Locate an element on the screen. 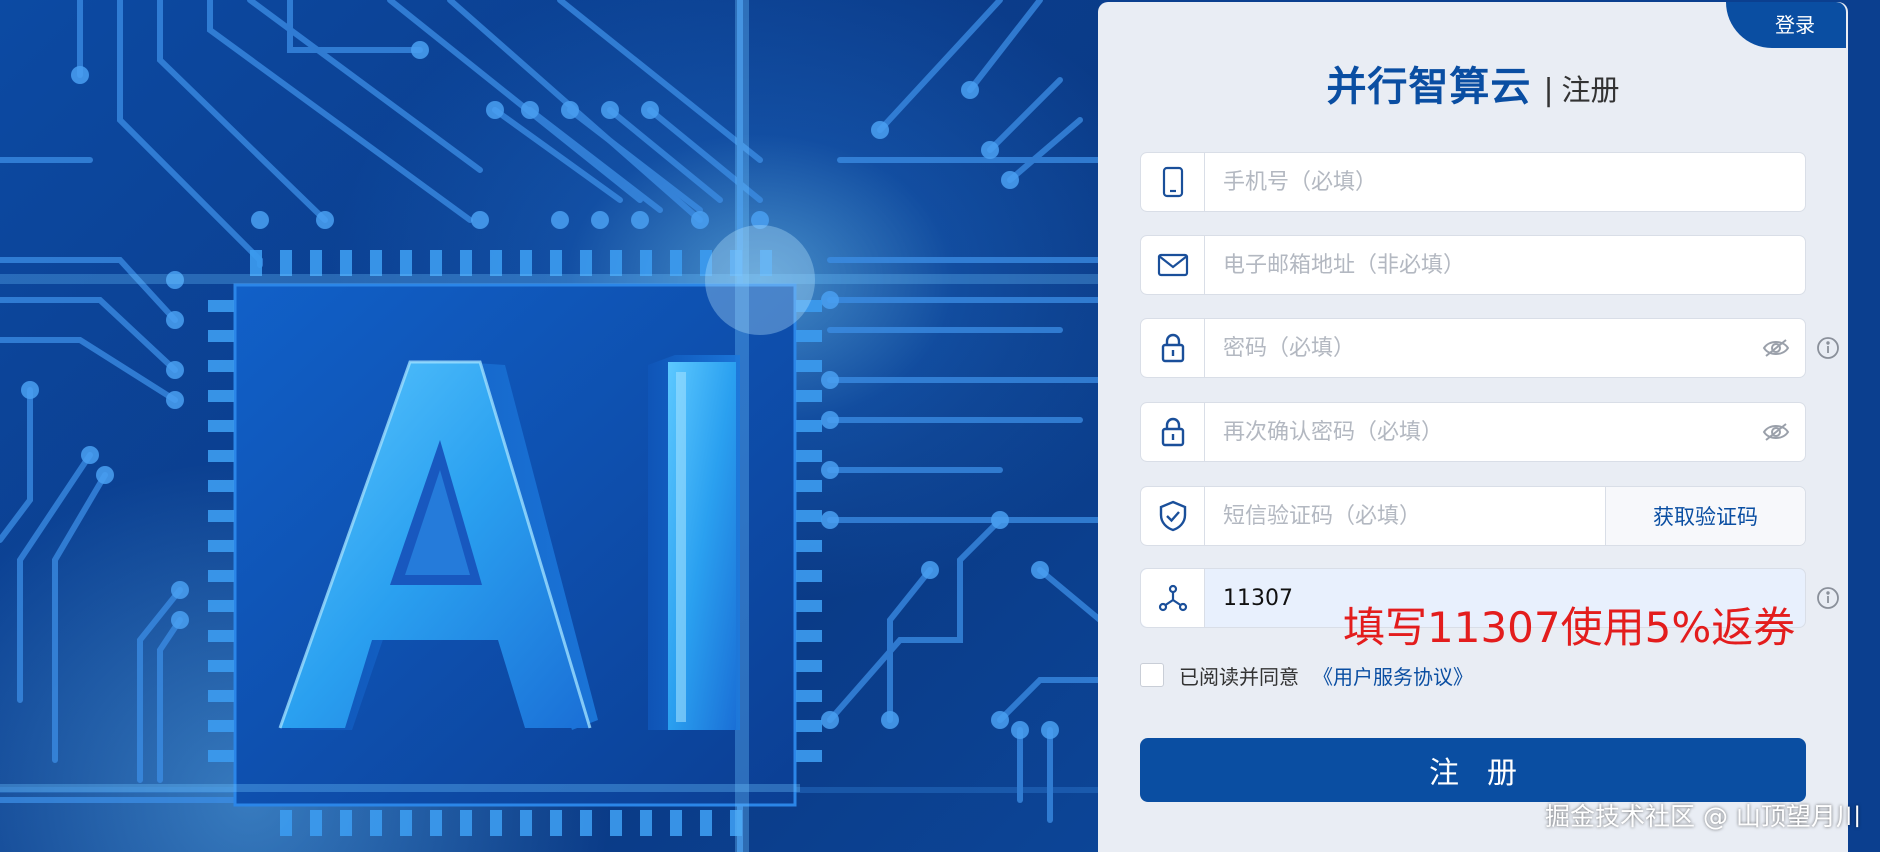 This screenshot has width=1880, height=852. phone-field is located at coordinates (1473, 182).